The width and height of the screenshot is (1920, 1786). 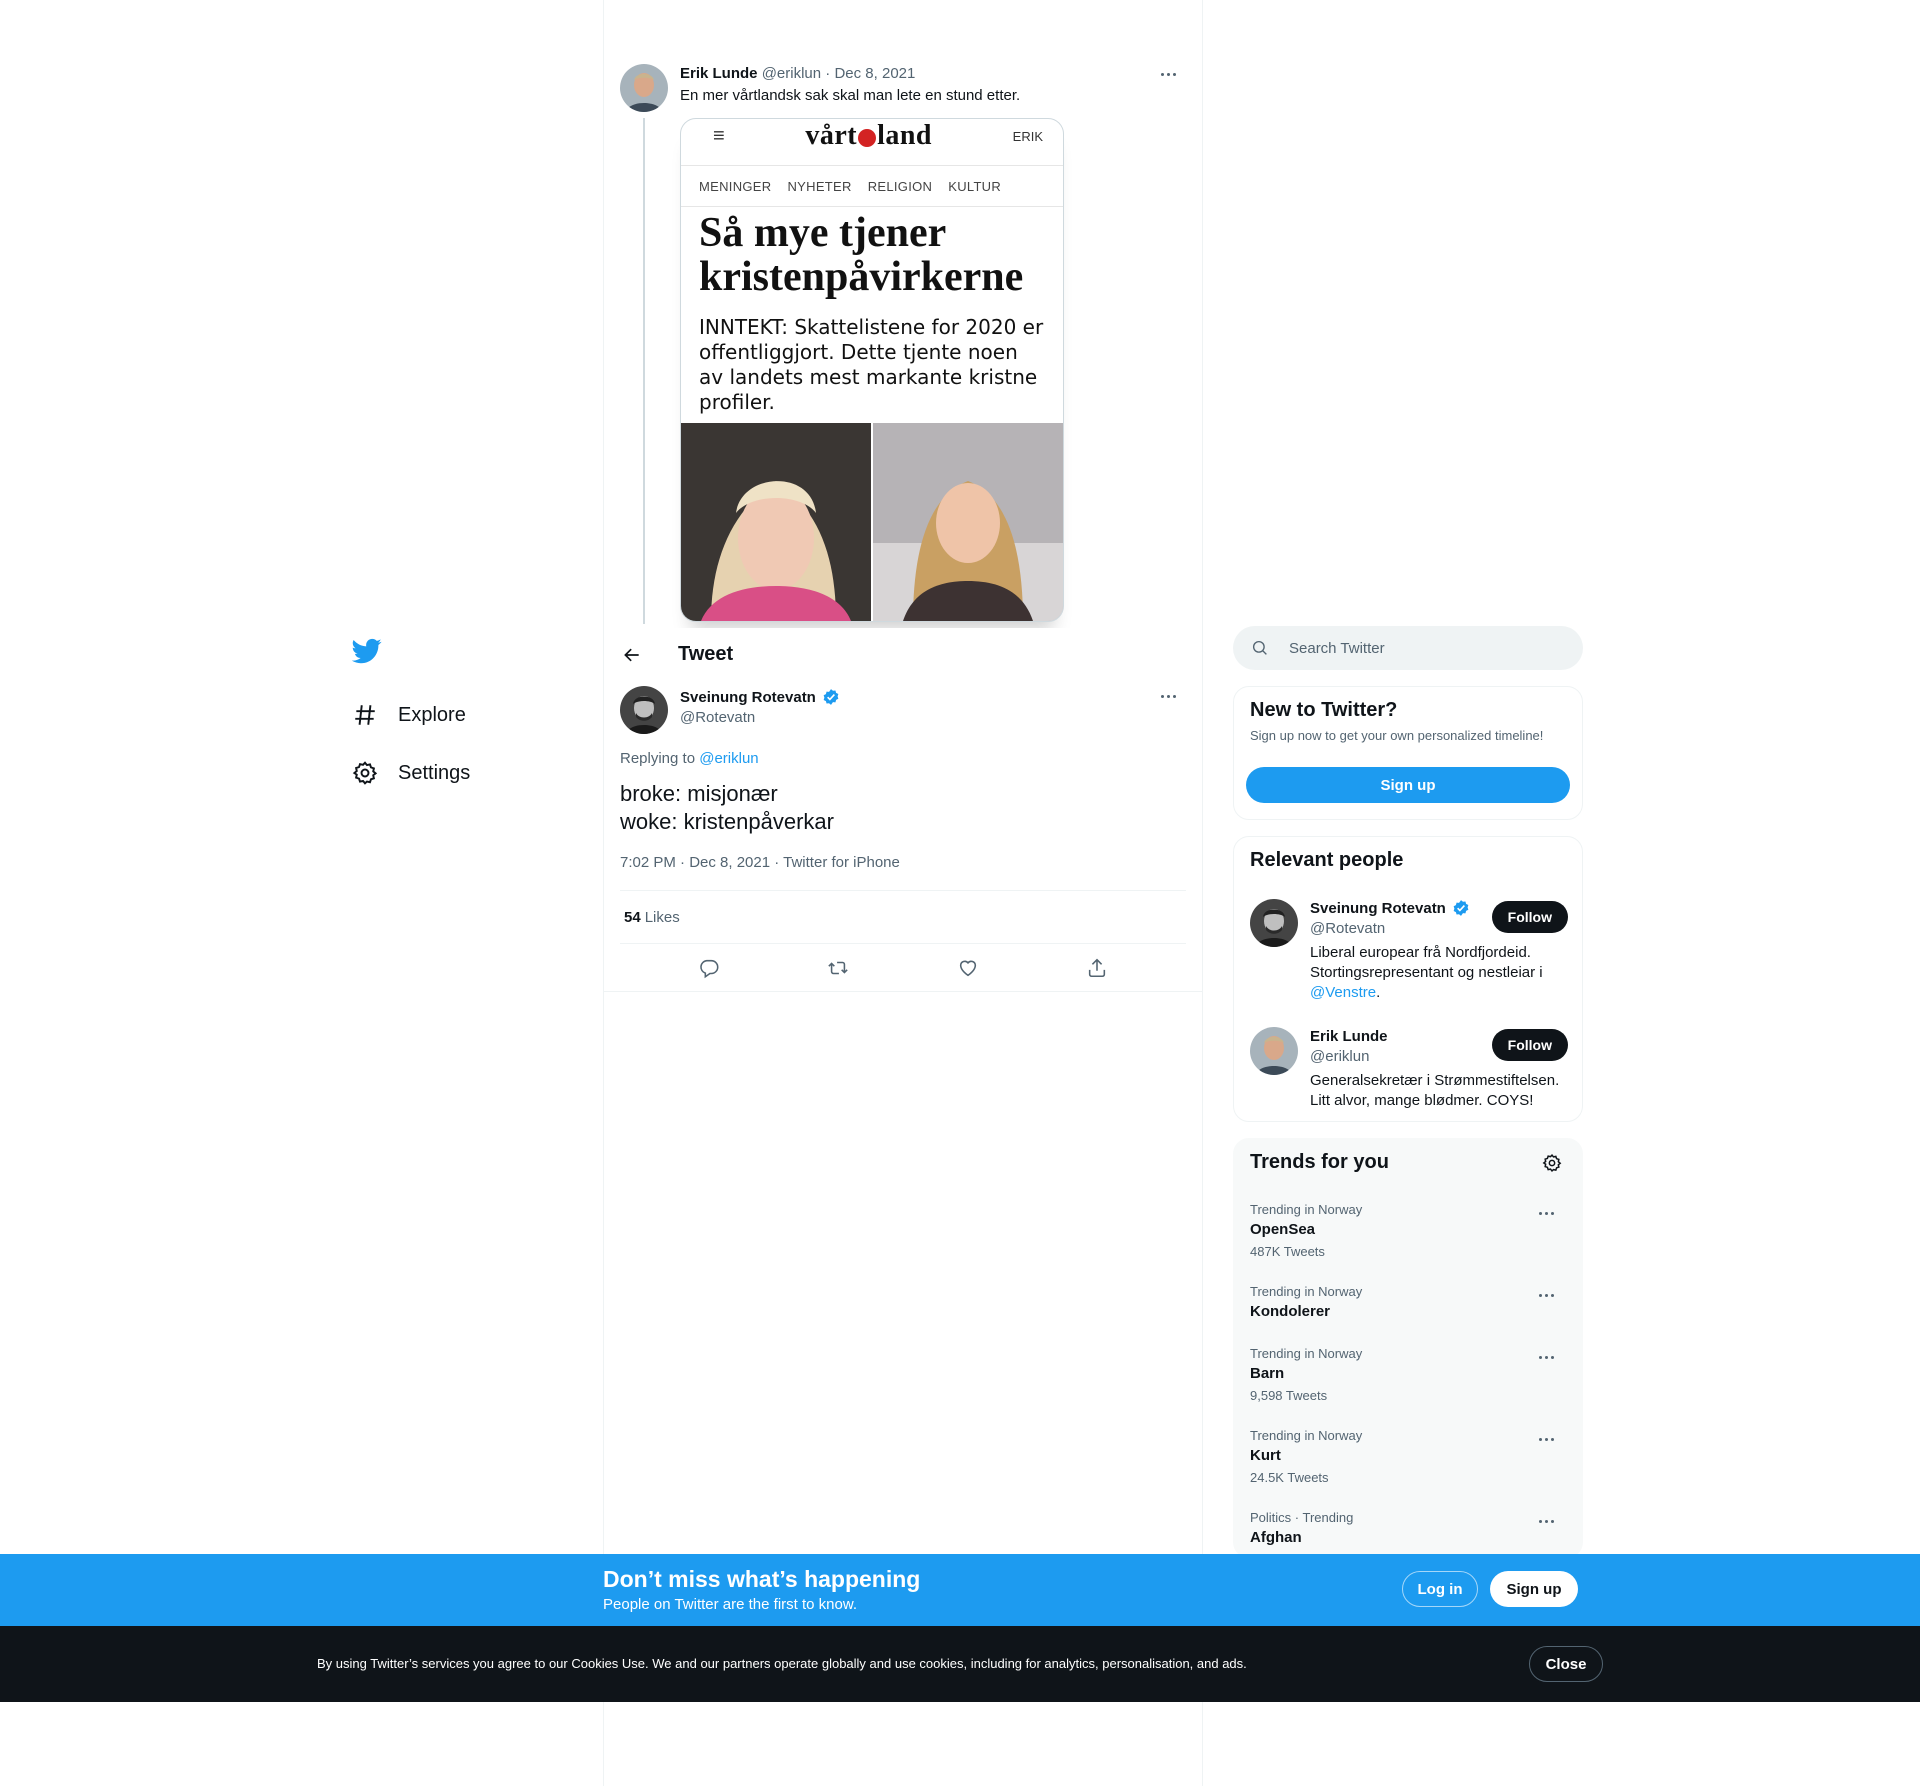 I want to click on media-menu: MENINGER NYHETER RELIGION KULTUR, so click(x=872, y=186).